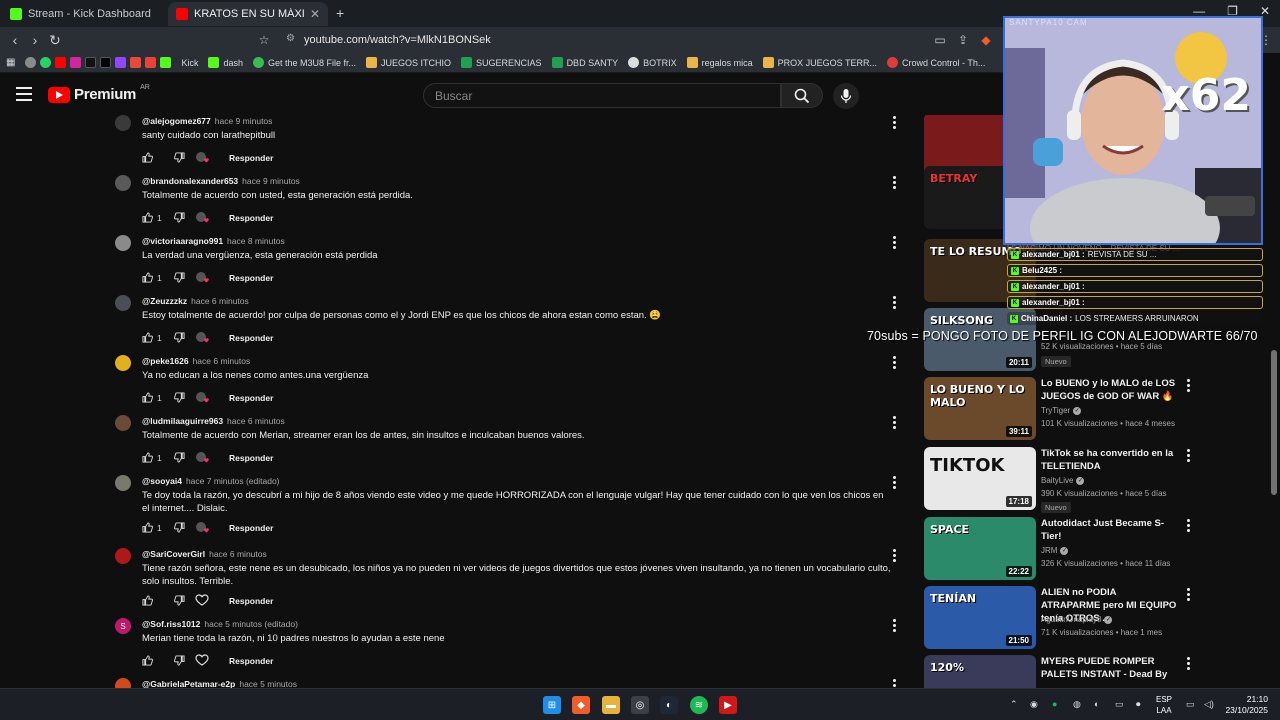 The image size is (1280, 720). Describe the element at coordinates (1209, 704) in the screenshot. I see `volume-icon: ◁)` at that location.